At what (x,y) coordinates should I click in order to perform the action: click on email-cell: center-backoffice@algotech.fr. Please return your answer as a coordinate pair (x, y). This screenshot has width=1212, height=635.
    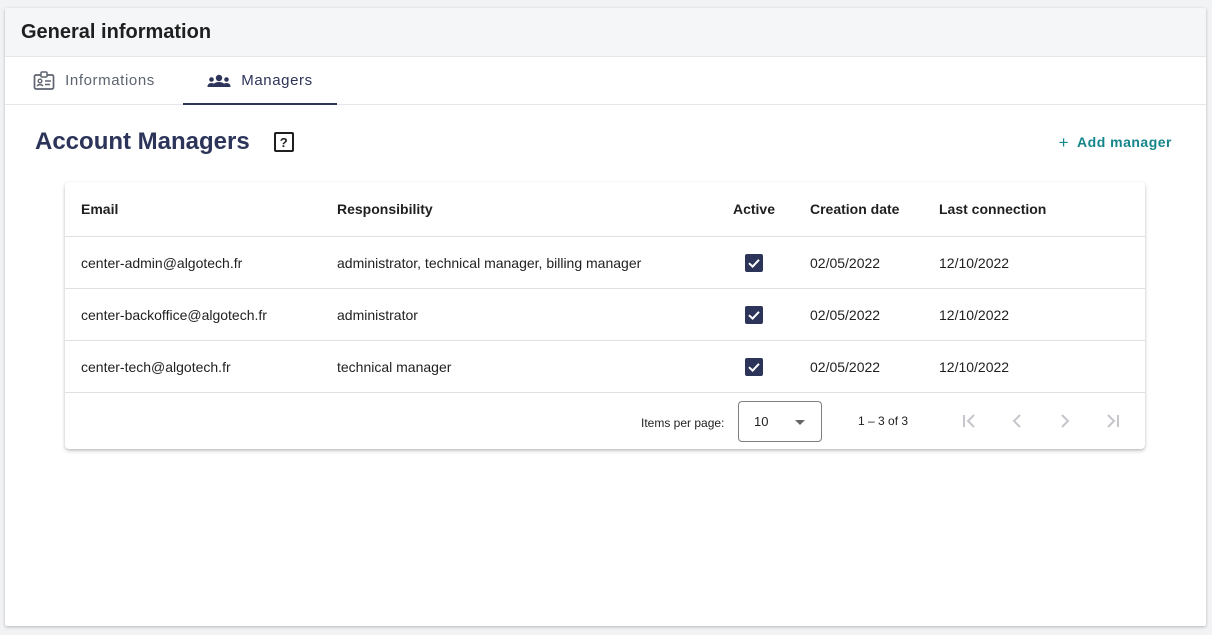
    Looking at the image, I should click on (174, 314).